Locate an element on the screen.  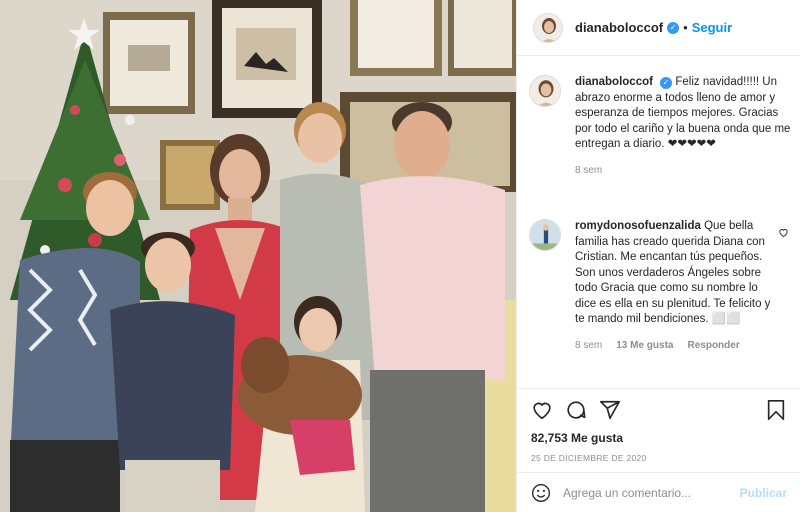
post-header: dianaboloccof ✓ • Seguir is located at coordinates (658, 28).